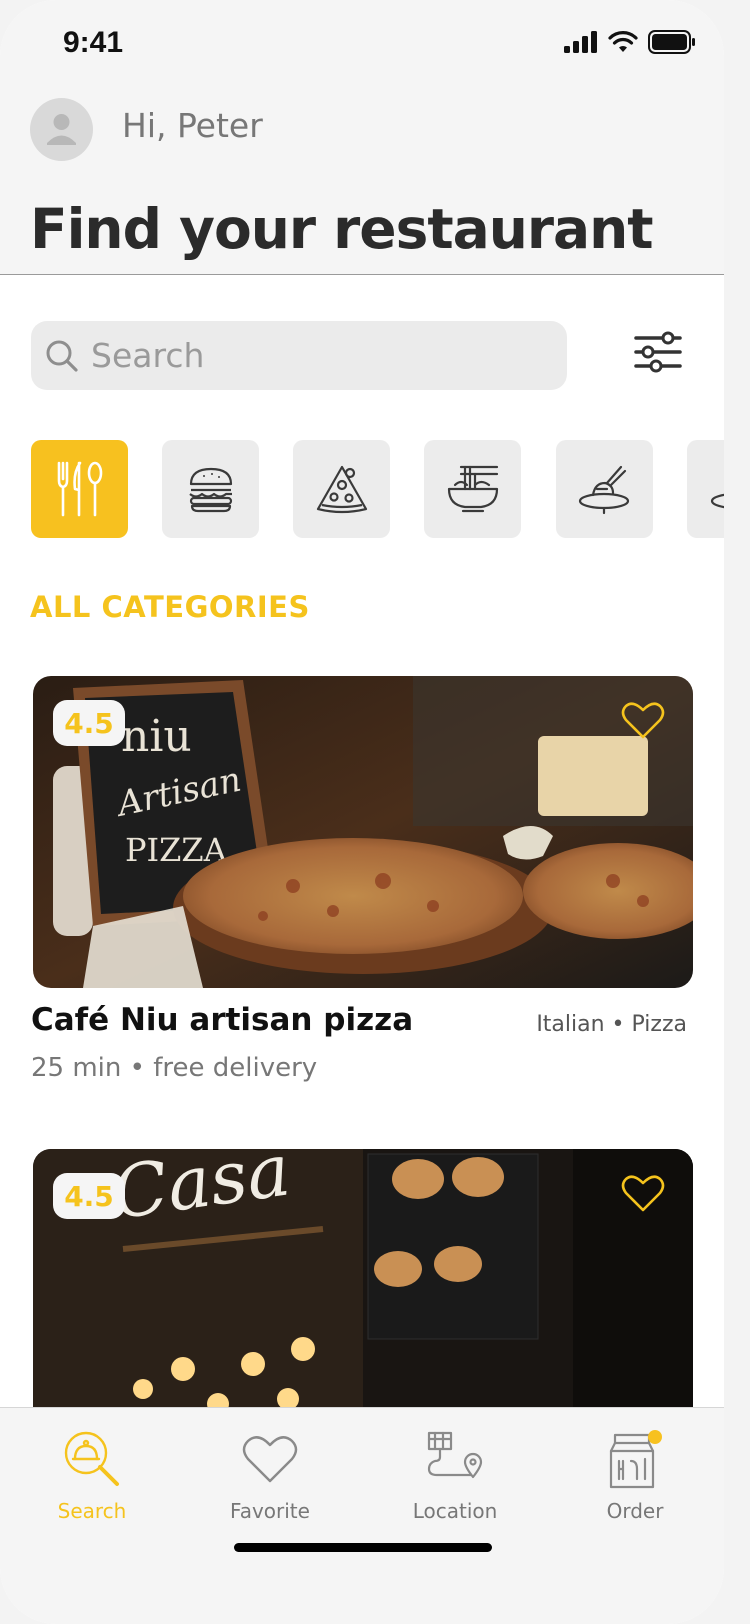  I want to click on search-input, so click(301, 355).